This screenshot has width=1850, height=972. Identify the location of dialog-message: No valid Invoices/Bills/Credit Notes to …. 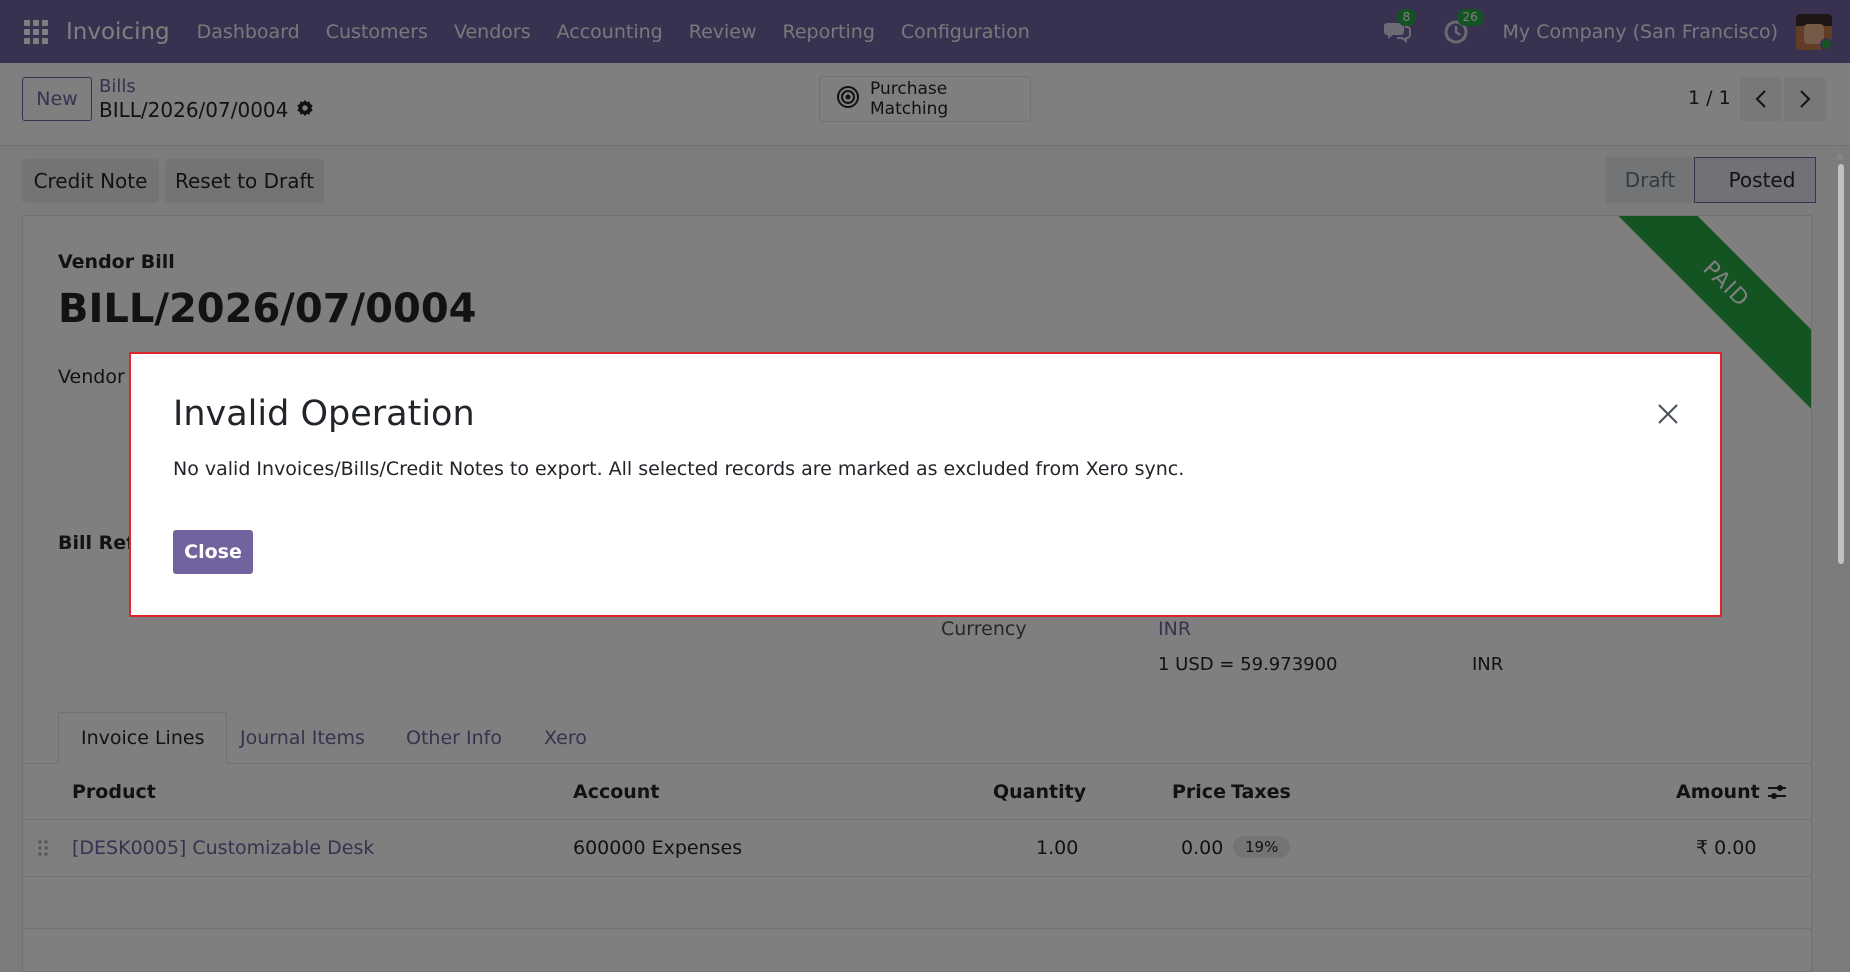
(679, 469).